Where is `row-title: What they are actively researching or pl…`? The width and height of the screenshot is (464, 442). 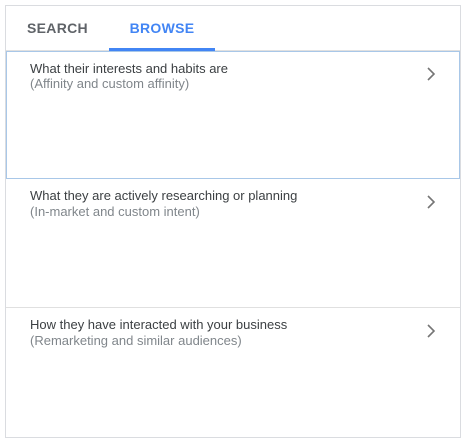 row-title: What they are actively researching or pl… is located at coordinates (164, 195).